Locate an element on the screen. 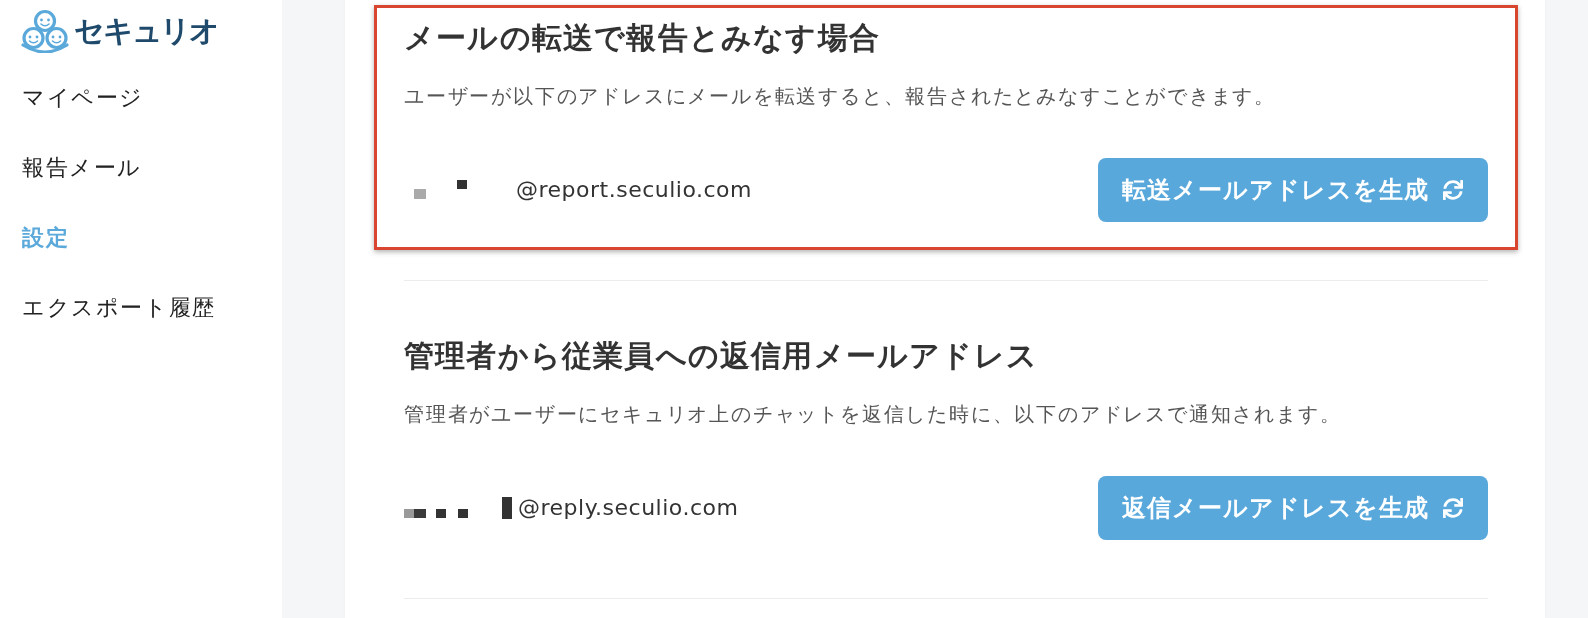 Image resolution: width=1588 pixels, height=618 pixels. nav-link: エクスポート履歴 is located at coordinates (118, 308).